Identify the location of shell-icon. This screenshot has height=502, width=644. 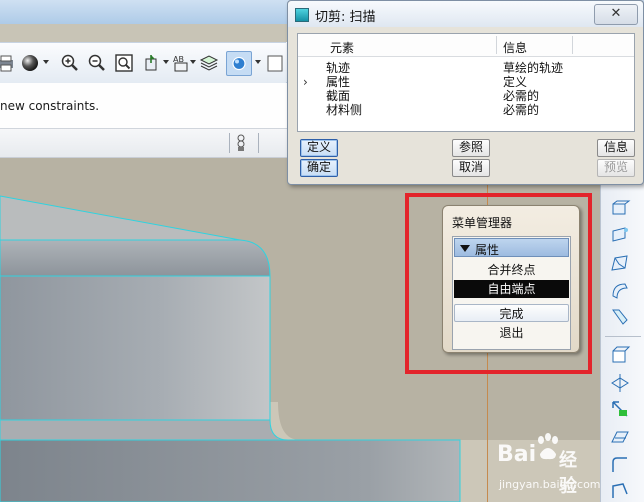
(620, 355).